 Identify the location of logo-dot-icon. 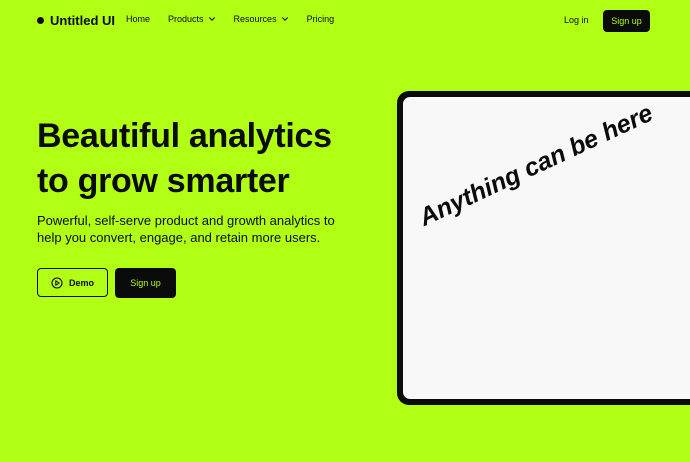
(40, 20).